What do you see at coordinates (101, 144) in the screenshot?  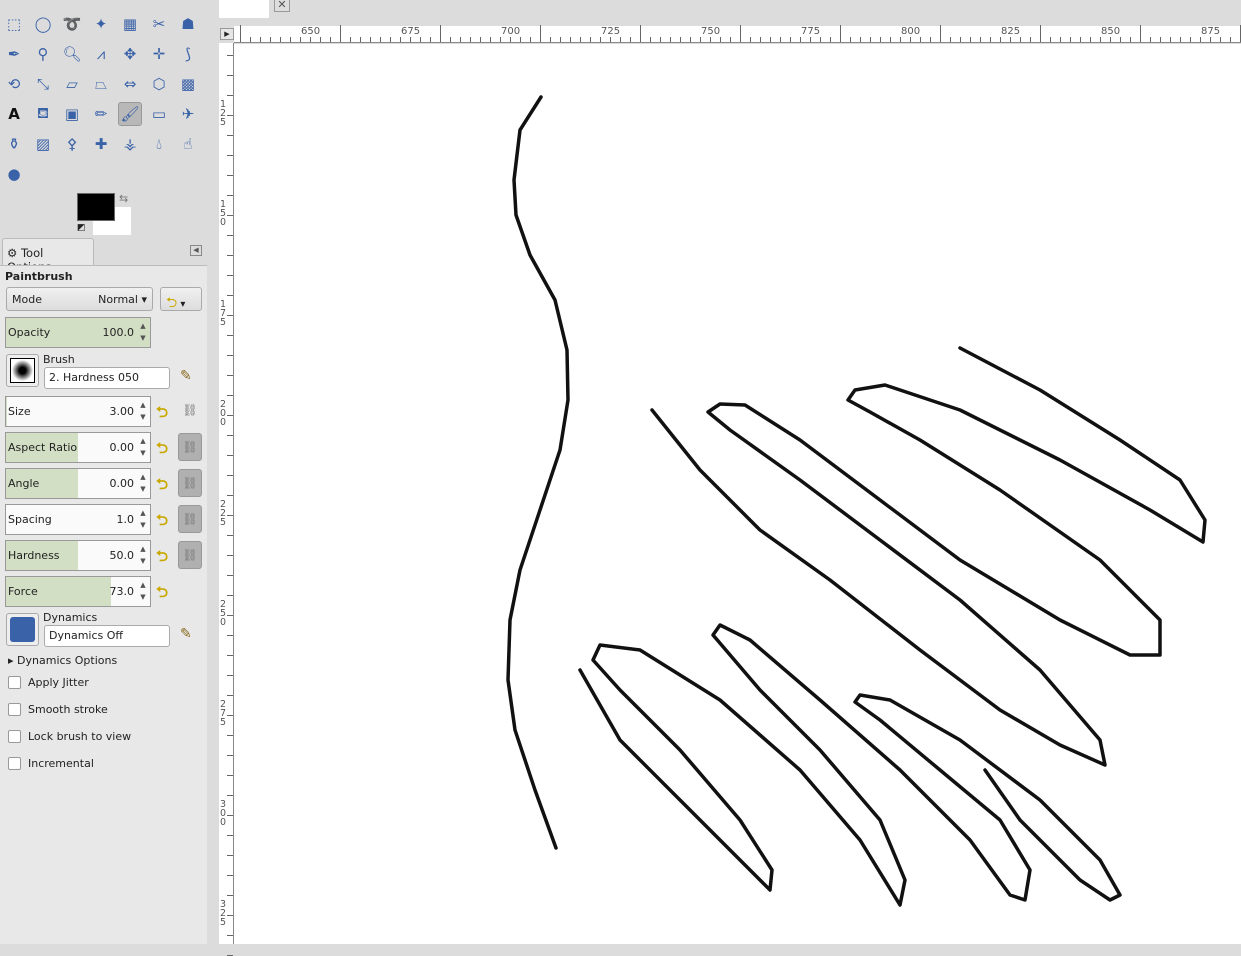 I see `heal-tool-icon: ✚` at bounding box center [101, 144].